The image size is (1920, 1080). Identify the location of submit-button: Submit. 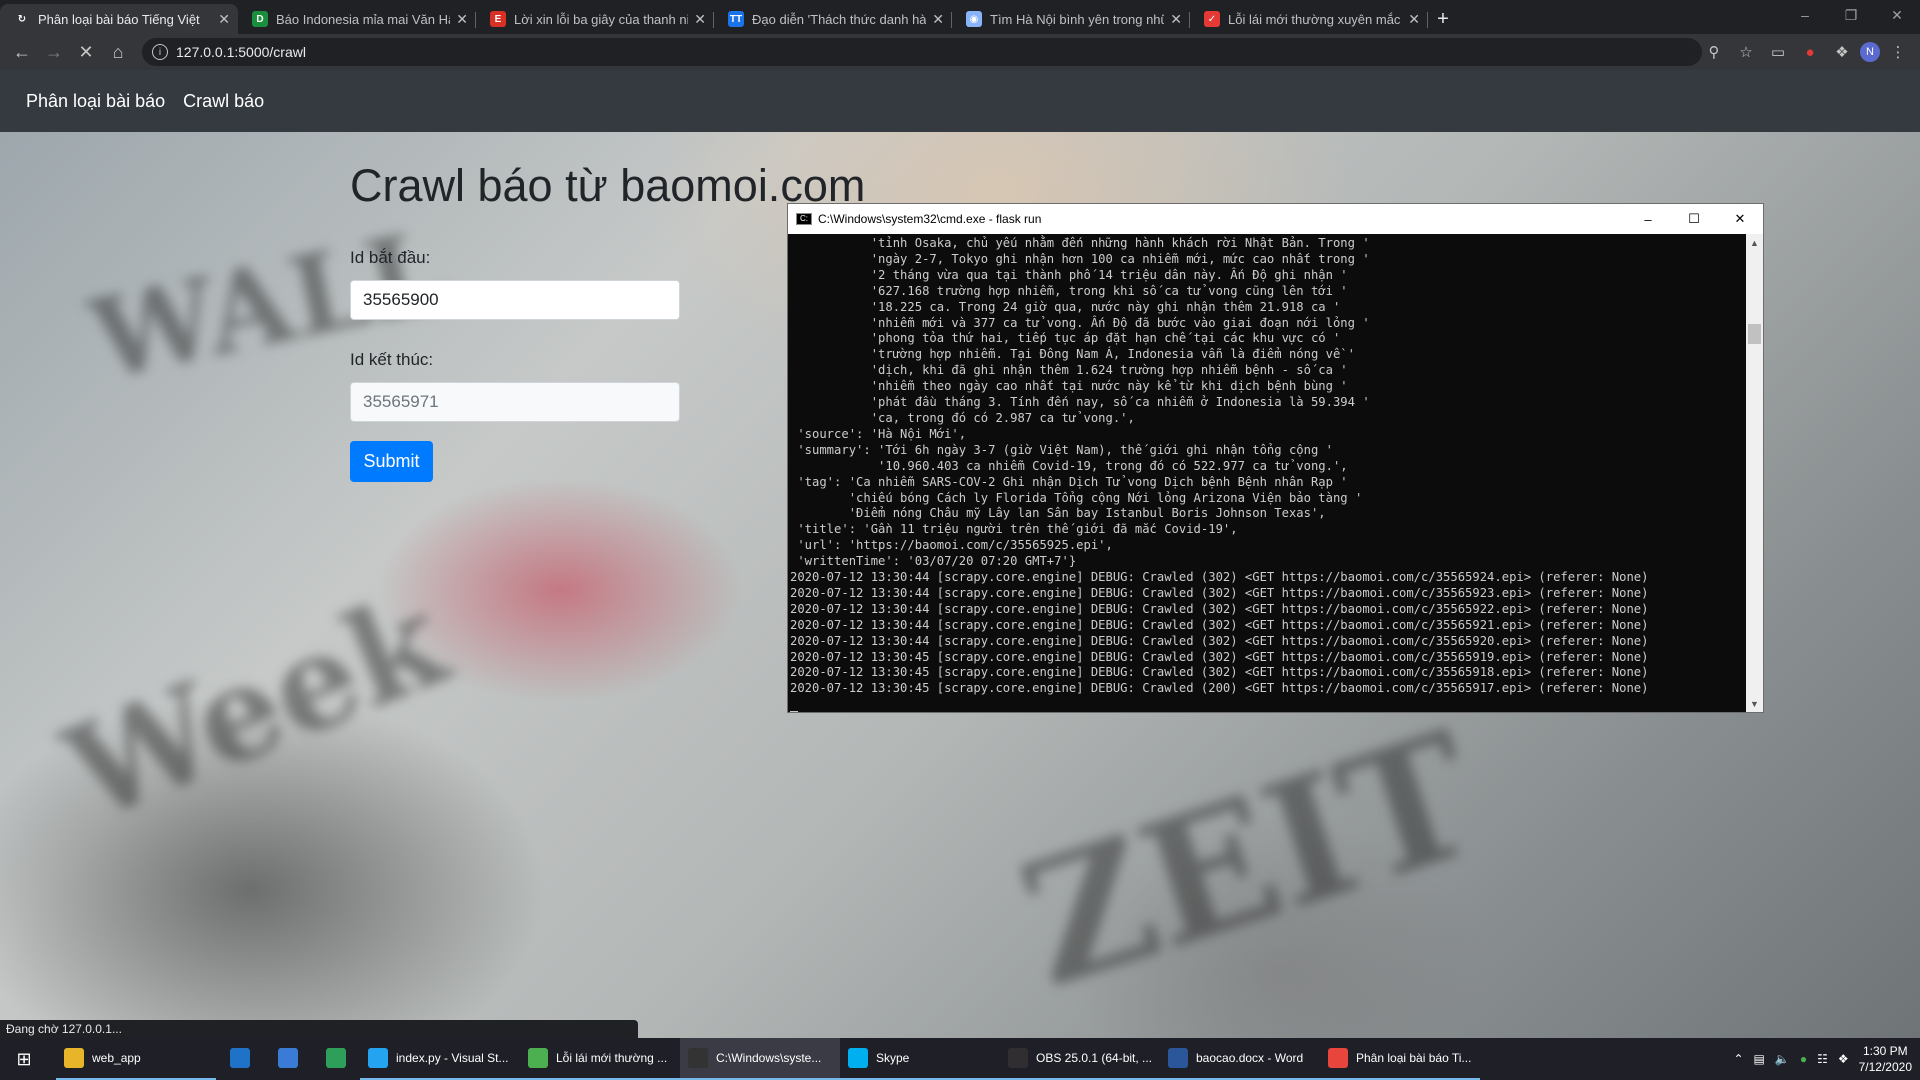
(391, 461).